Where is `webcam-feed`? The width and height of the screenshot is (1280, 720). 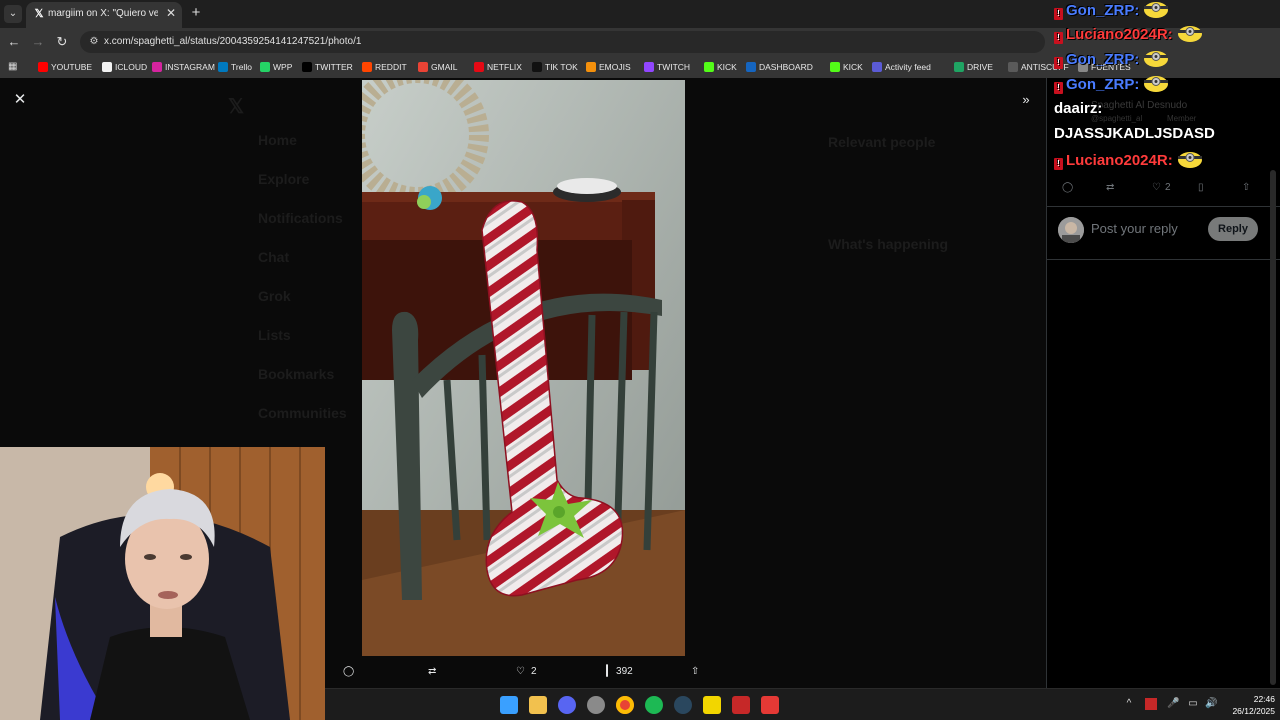 webcam-feed is located at coordinates (162, 583).